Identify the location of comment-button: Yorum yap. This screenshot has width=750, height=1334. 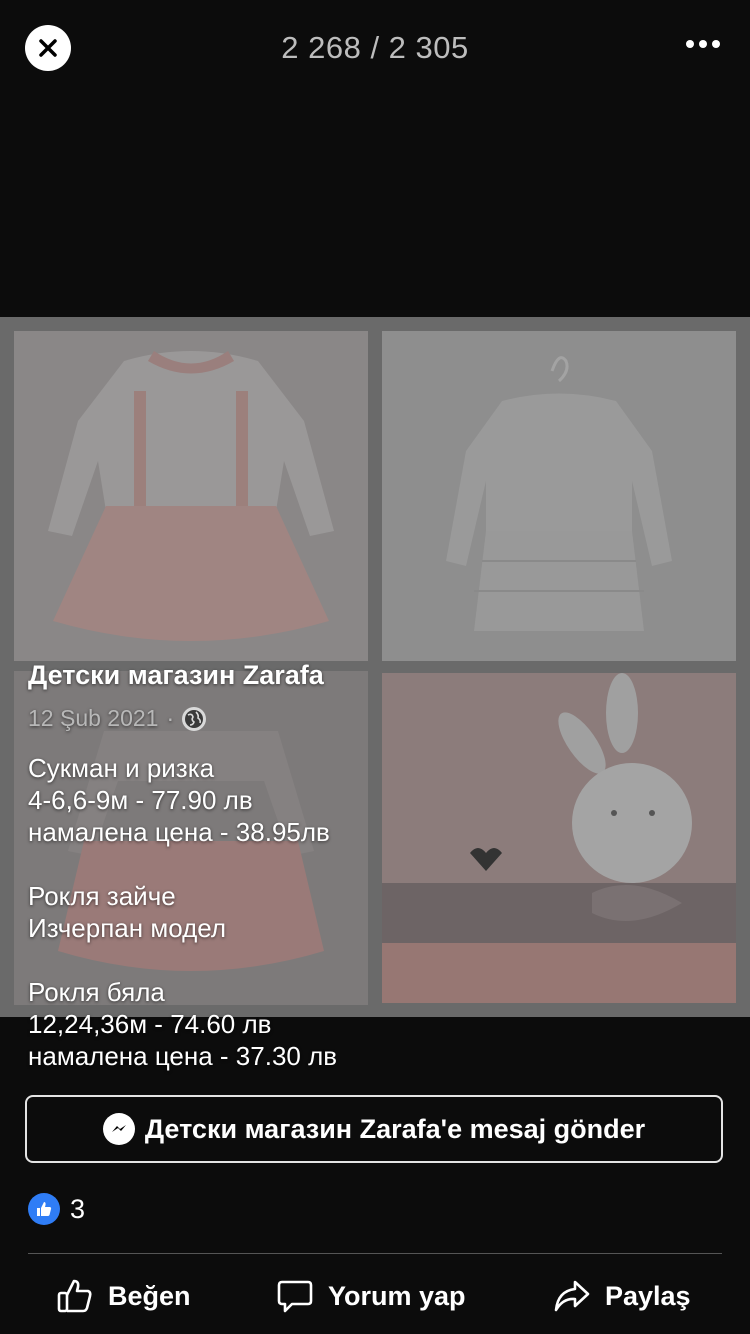
(371, 1296).